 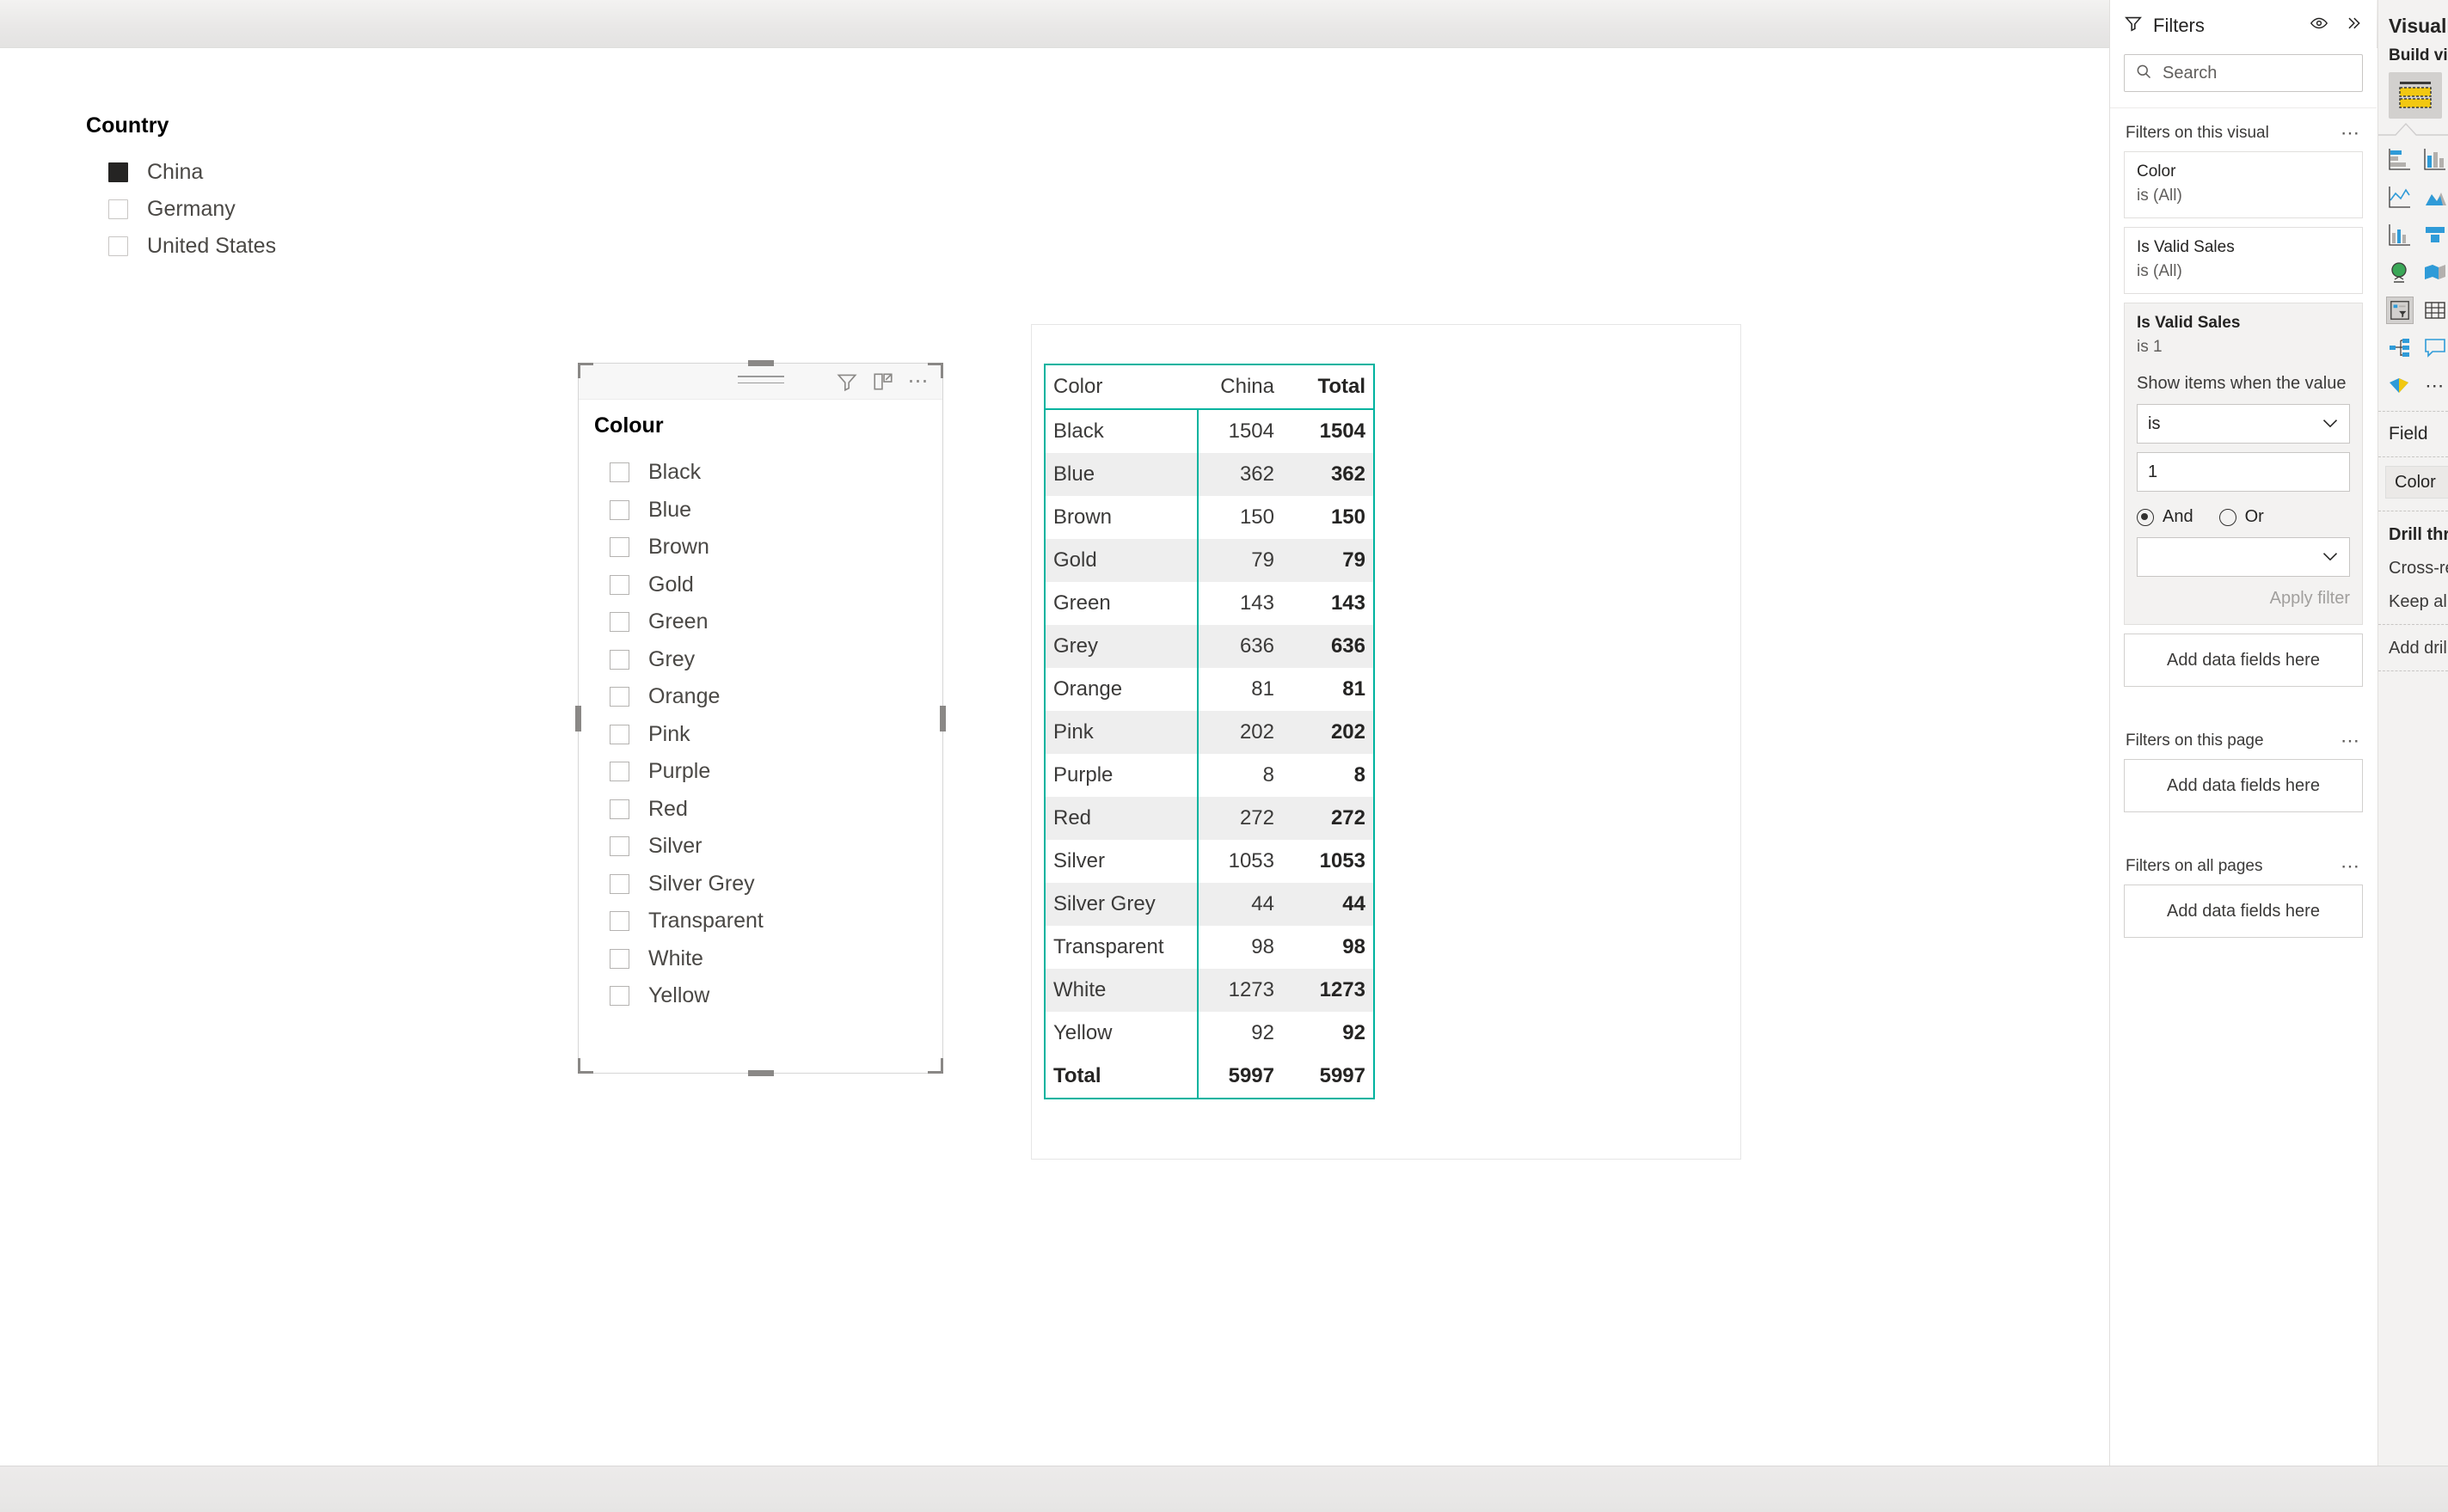 I want to click on combo-chart-icon, so click(x=2400, y=235).